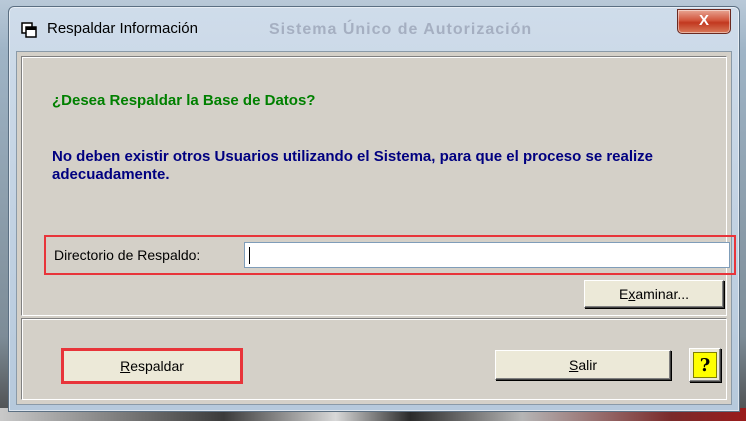 Image resolution: width=746 pixels, height=421 pixels. Describe the element at coordinates (573, 365) in the screenshot. I see `exit-label-key: S` at that location.